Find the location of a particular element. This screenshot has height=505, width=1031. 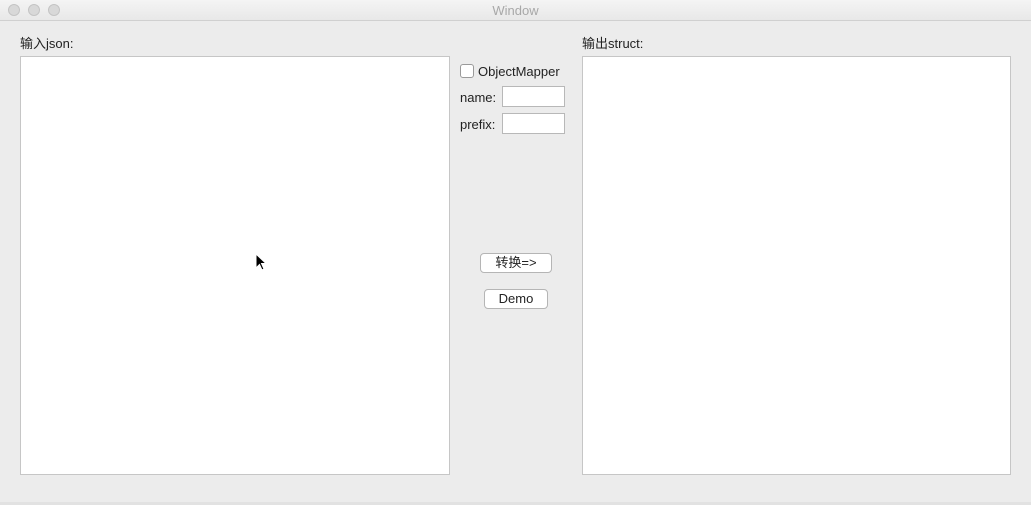

demo-button: Demo is located at coordinates (516, 299).